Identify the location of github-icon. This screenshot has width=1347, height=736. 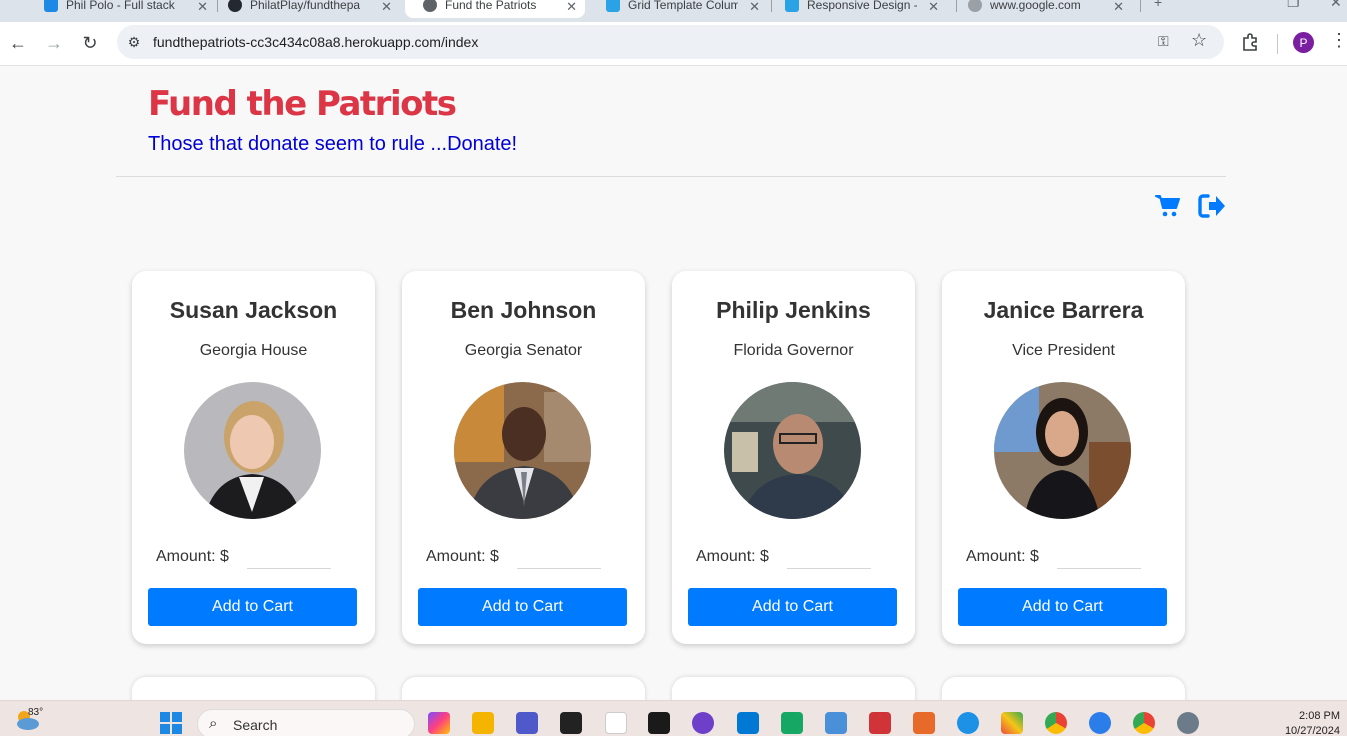
(235, 6).